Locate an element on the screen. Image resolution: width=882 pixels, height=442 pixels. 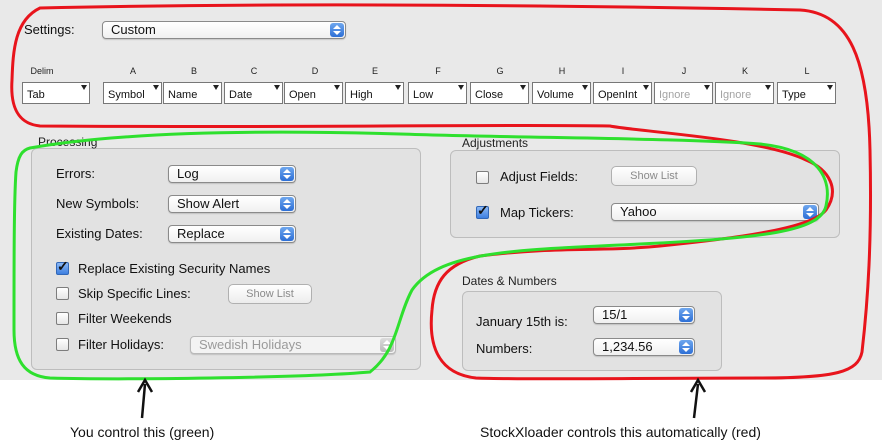
numbers-popup: 1,234.56 is located at coordinates (644, 347).